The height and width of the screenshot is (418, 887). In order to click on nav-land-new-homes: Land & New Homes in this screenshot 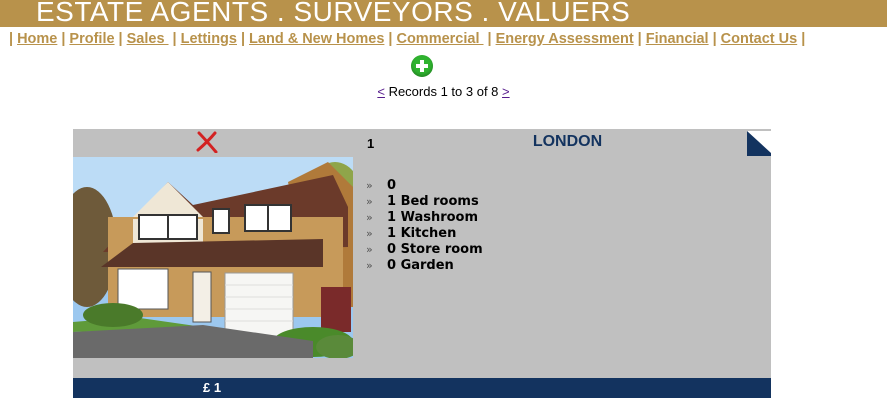, I will do `click(316, 39)`.